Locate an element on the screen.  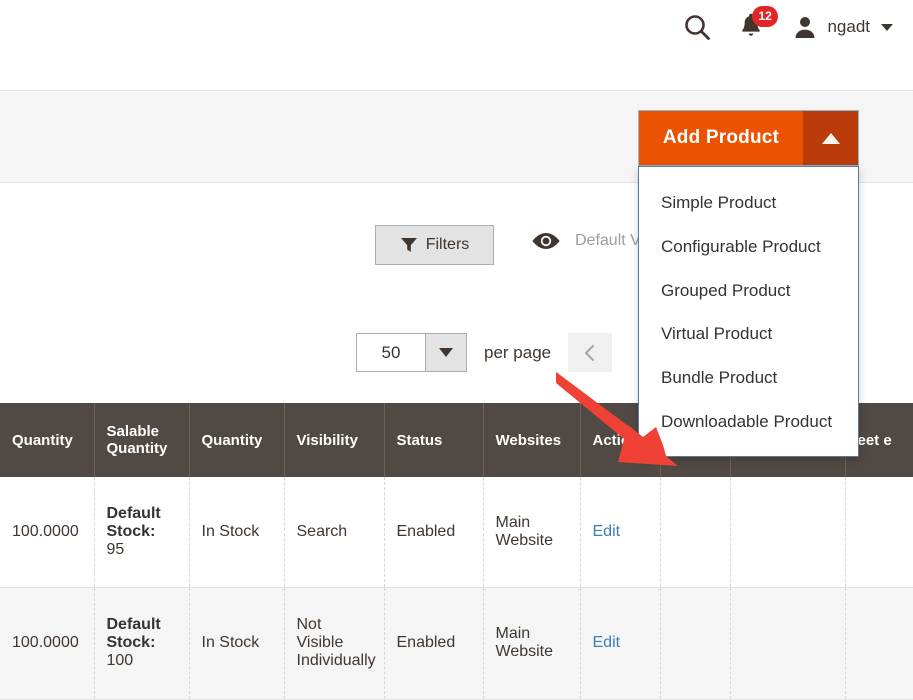
filters-label: Filters is located at coordinates (447, 244).